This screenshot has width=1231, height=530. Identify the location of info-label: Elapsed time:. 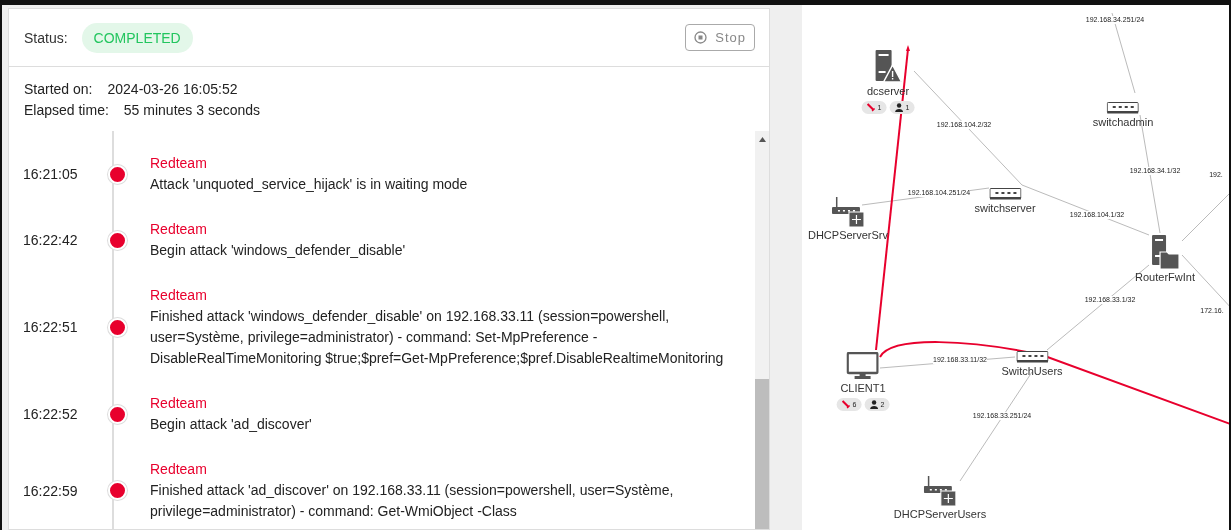
(66, 110).